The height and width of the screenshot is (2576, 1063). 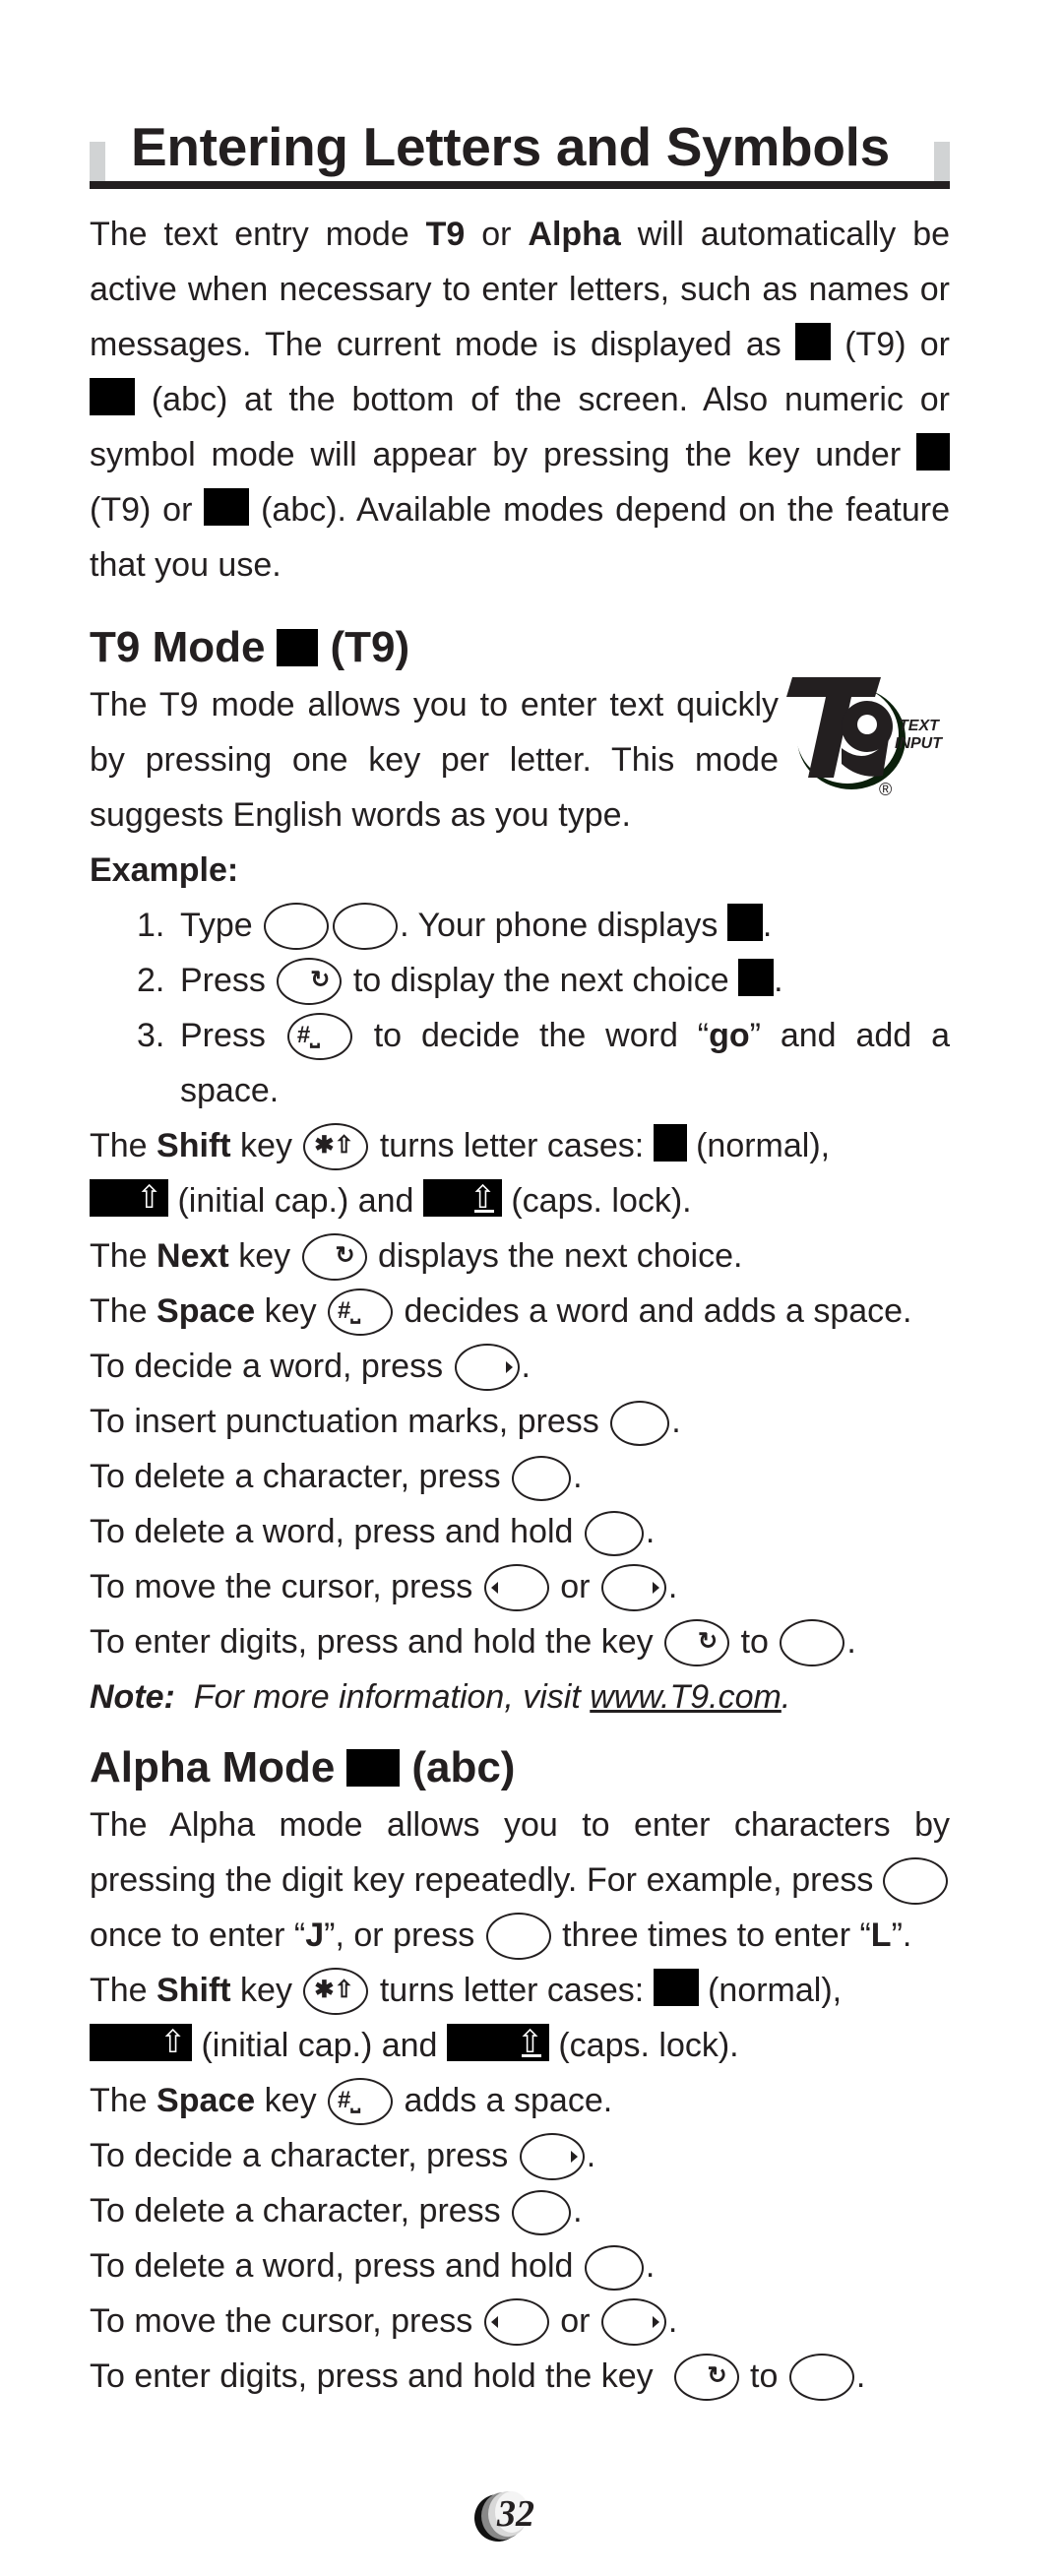 What do you see at coordinates (686, 1697) in the screenshot?
I see `t9-website-link: www.T9.com` at bounding box center [686, 1697].